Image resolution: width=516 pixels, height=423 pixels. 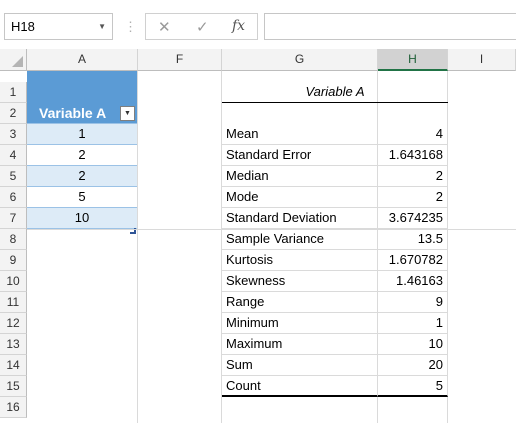 I want to click on stat-label-maximum: Maximum, so click(x=300, y=344).